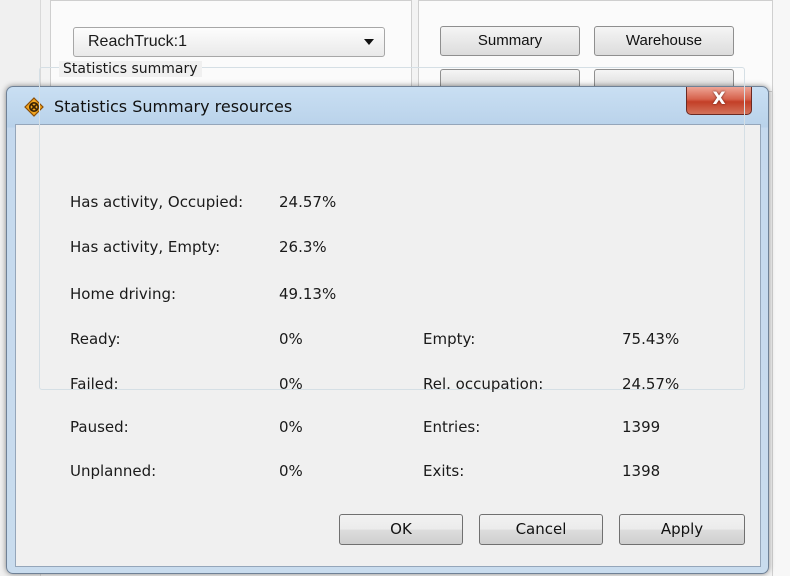 The width and height of the screenshot is (790, 576). What do you see at coordinates (444, 471) in the screenshot?
I see `stat-label: Exits:` at bounding box center [444, 471].